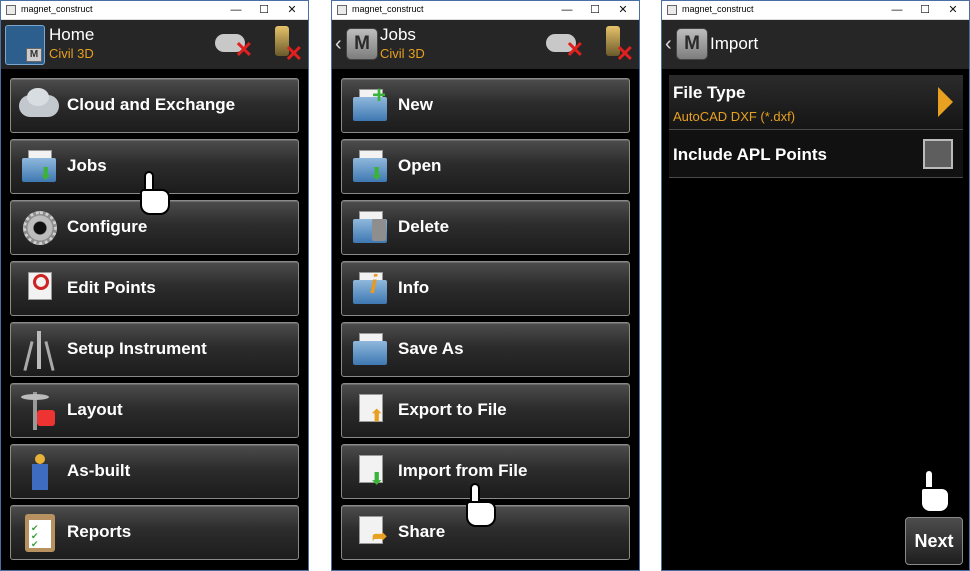 This screenshot has height=571, width=970. I want to click on menu-item-label: As-built, so click(99, 470).